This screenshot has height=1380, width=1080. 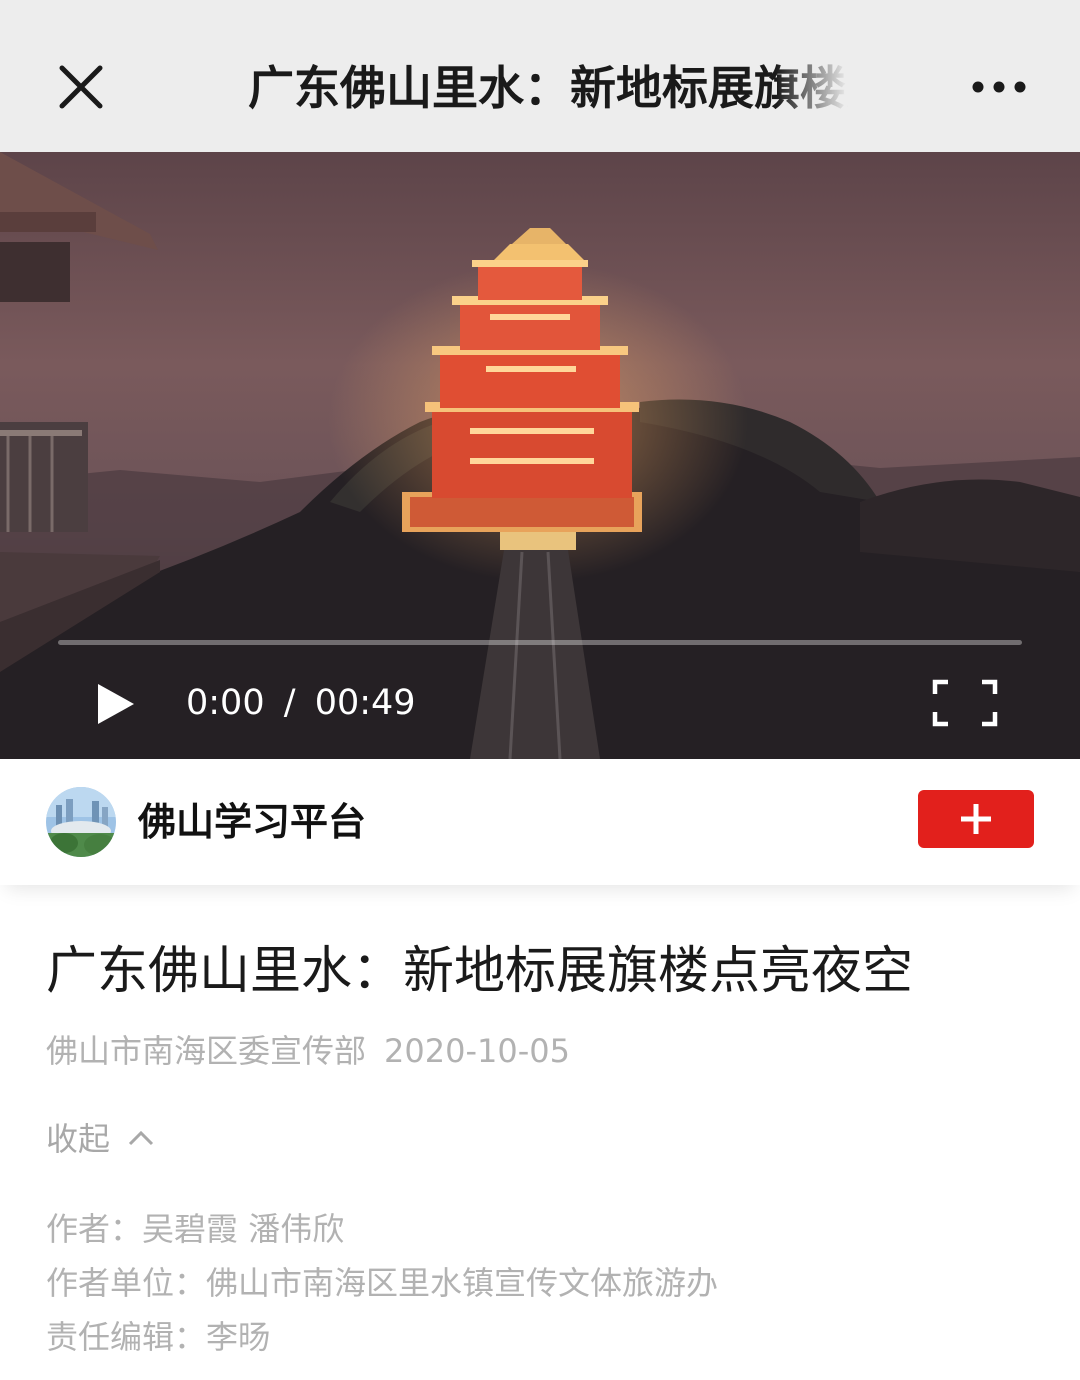 I want to click on avatar, so click(x=81, y=822).